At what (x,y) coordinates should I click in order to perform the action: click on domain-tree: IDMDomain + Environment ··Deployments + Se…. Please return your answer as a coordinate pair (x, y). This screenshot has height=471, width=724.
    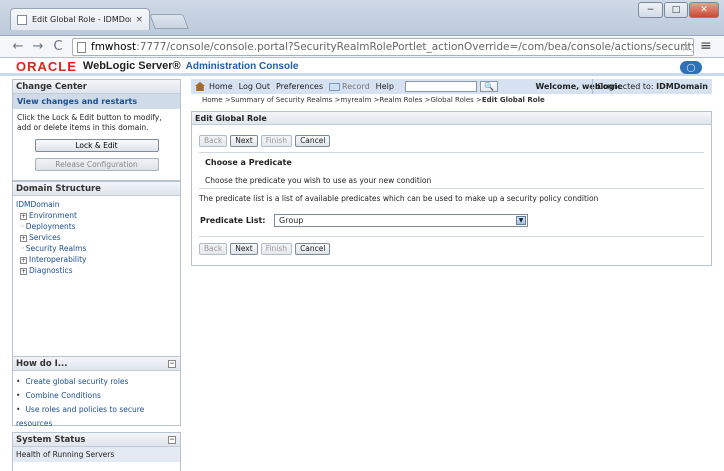
    Looking at the image, I should click on (96, 237).